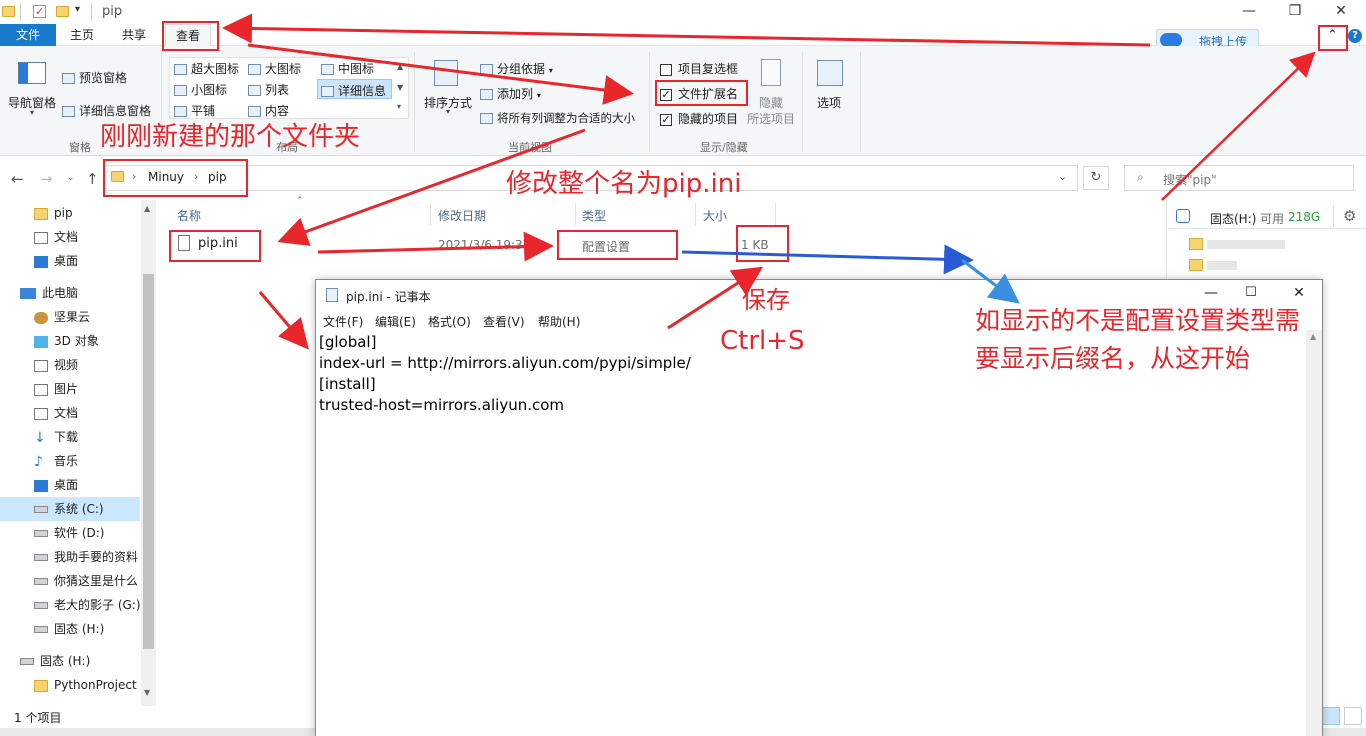 The image size is (1366, 736). I want to click on annotation-folder: 刚刚新建的那个文件夹, so click(230, 137).